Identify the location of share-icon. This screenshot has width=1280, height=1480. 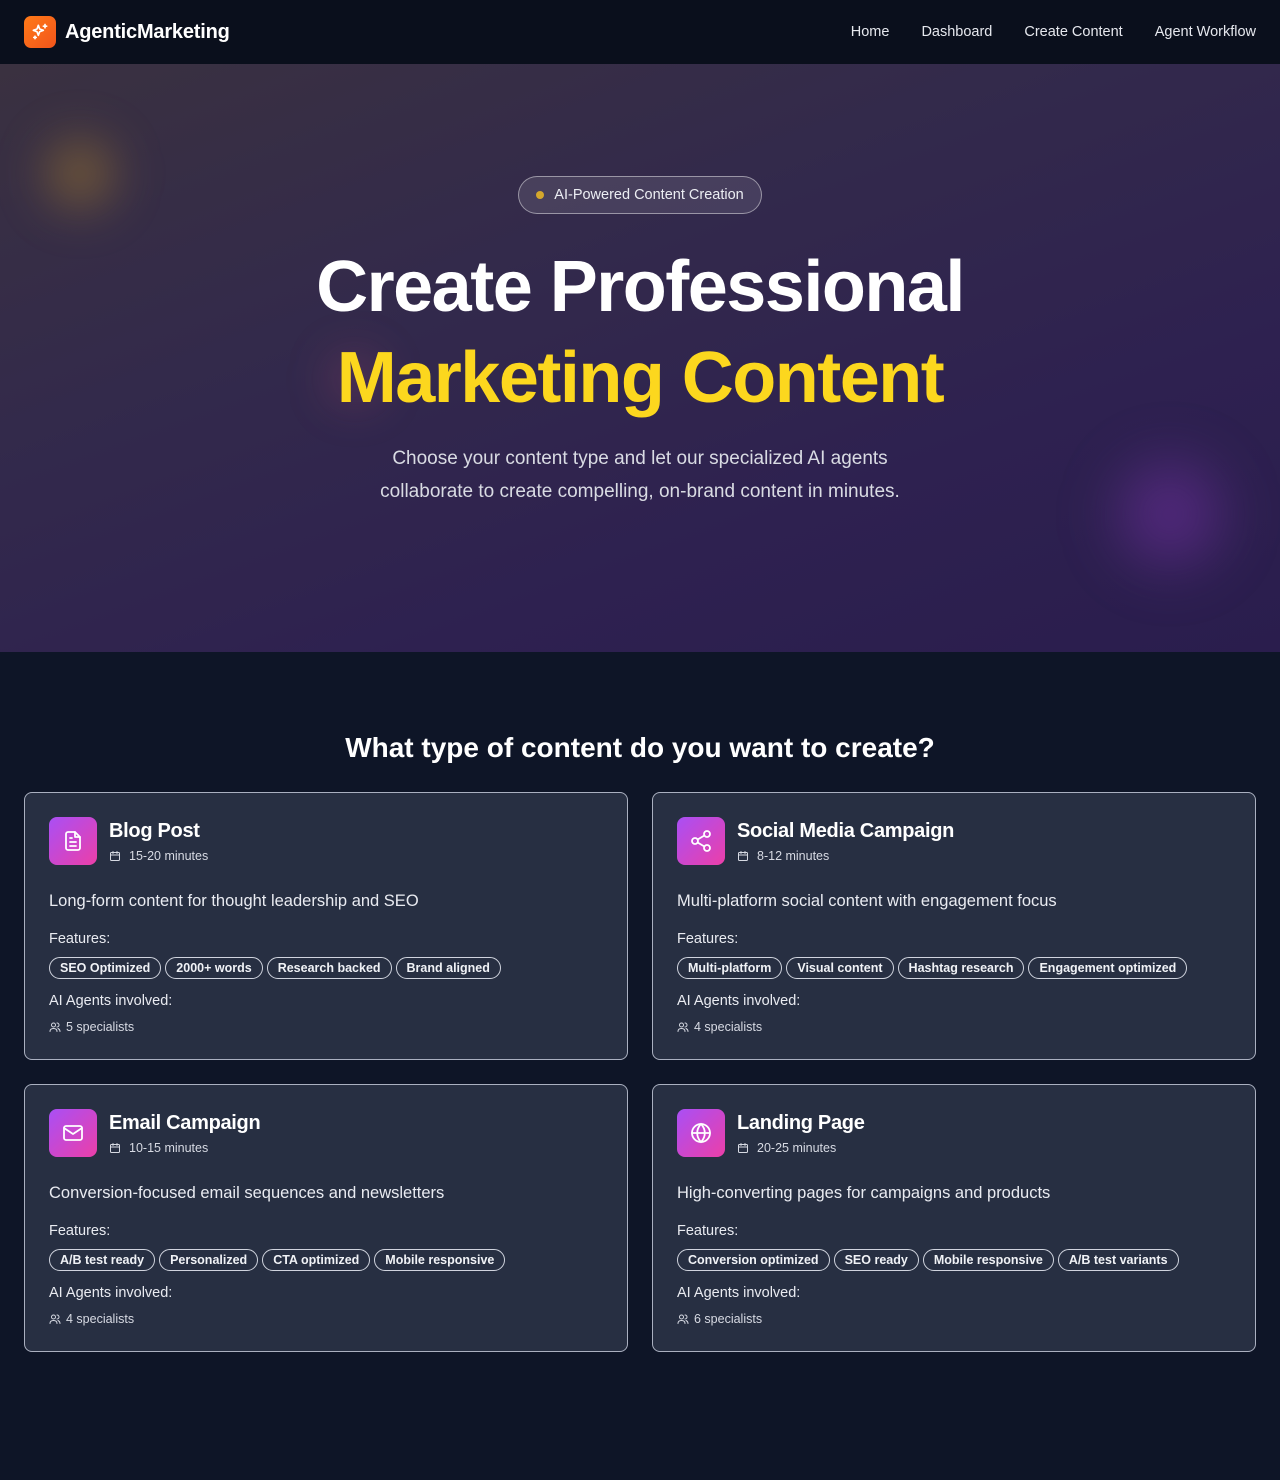
(701, 841).